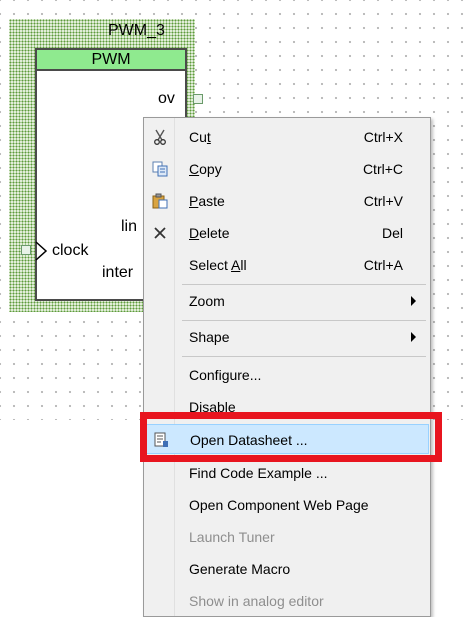 This screenshot has width=467, height=617. Describe the element at coordinates (129, 226) in the screenshot. I see `pin-label-lin: lin` at that location.